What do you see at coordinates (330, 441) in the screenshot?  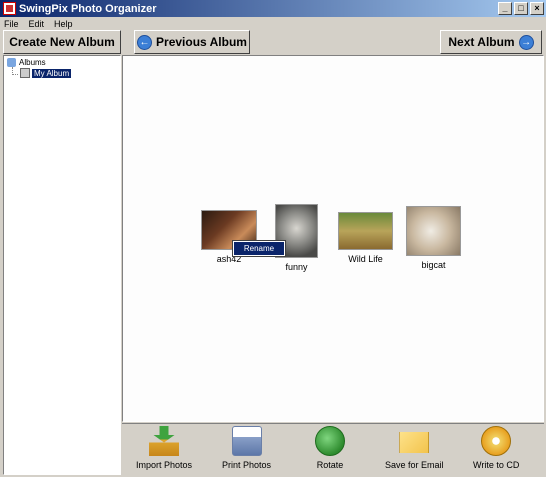 I see `rotate-icon` at bounding box center [330, 441].